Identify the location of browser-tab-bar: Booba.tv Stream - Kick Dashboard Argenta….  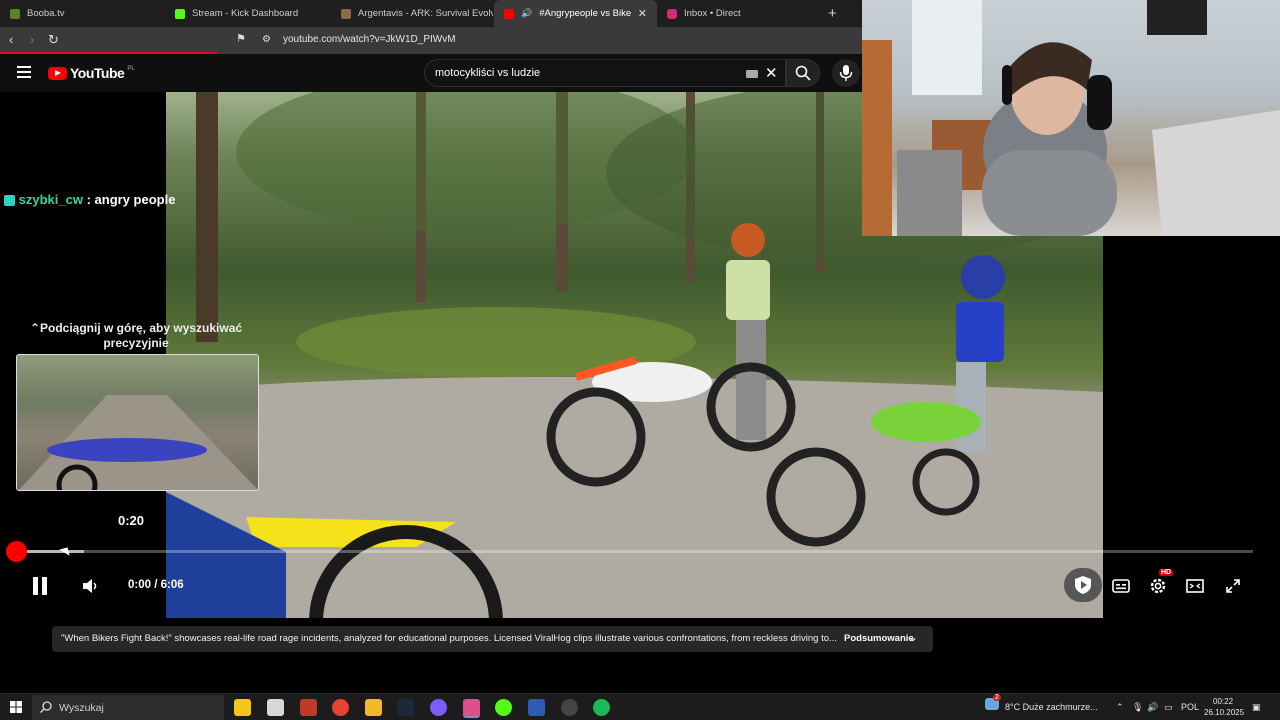
(431, 13).